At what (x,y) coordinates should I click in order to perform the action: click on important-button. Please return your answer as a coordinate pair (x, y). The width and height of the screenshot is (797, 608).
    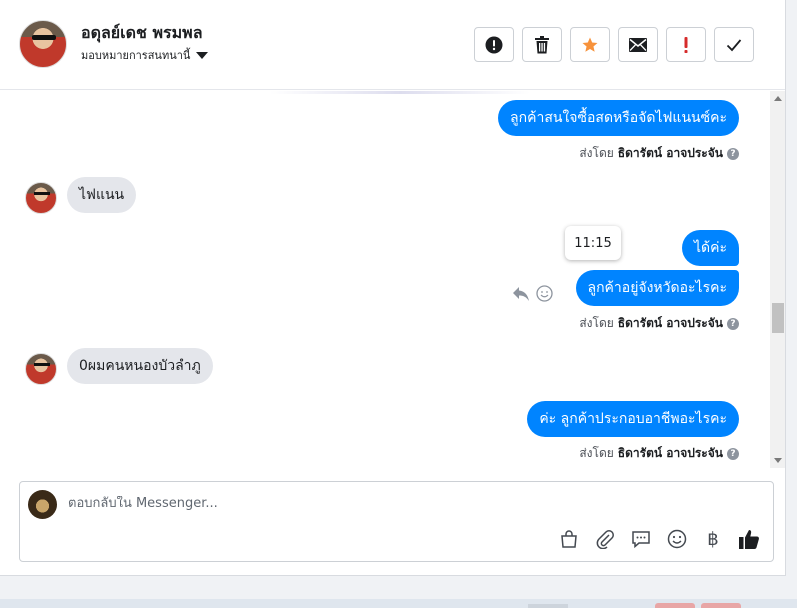
    Looking at the image, I should click on (686, 44).